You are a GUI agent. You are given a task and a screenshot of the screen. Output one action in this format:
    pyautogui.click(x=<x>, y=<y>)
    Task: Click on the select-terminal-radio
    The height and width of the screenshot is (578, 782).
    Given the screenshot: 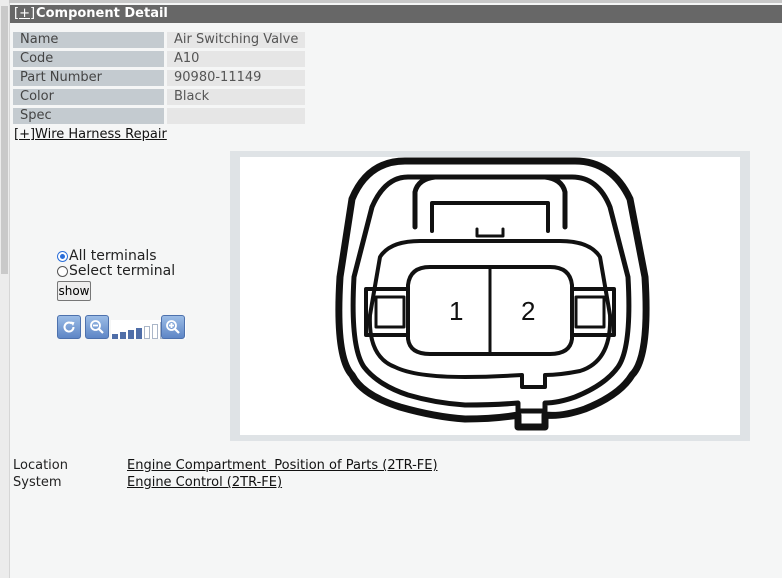 What is the action you would take?
    pyautogui.click(x=62, y=271)
    